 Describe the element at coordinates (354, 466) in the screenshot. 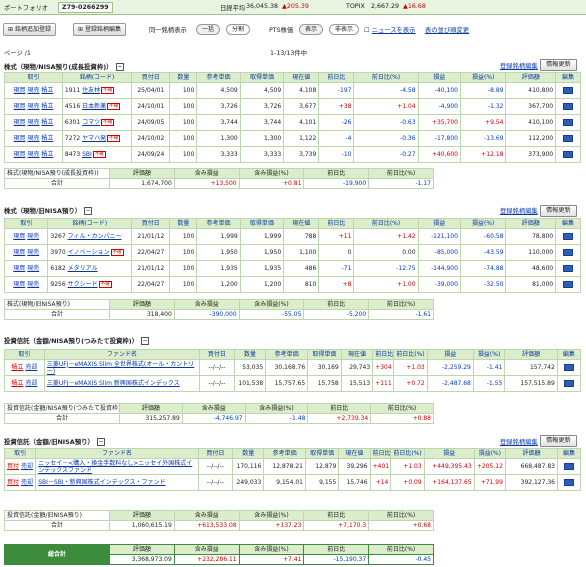

I see `cell-now: 39,296` at that location.